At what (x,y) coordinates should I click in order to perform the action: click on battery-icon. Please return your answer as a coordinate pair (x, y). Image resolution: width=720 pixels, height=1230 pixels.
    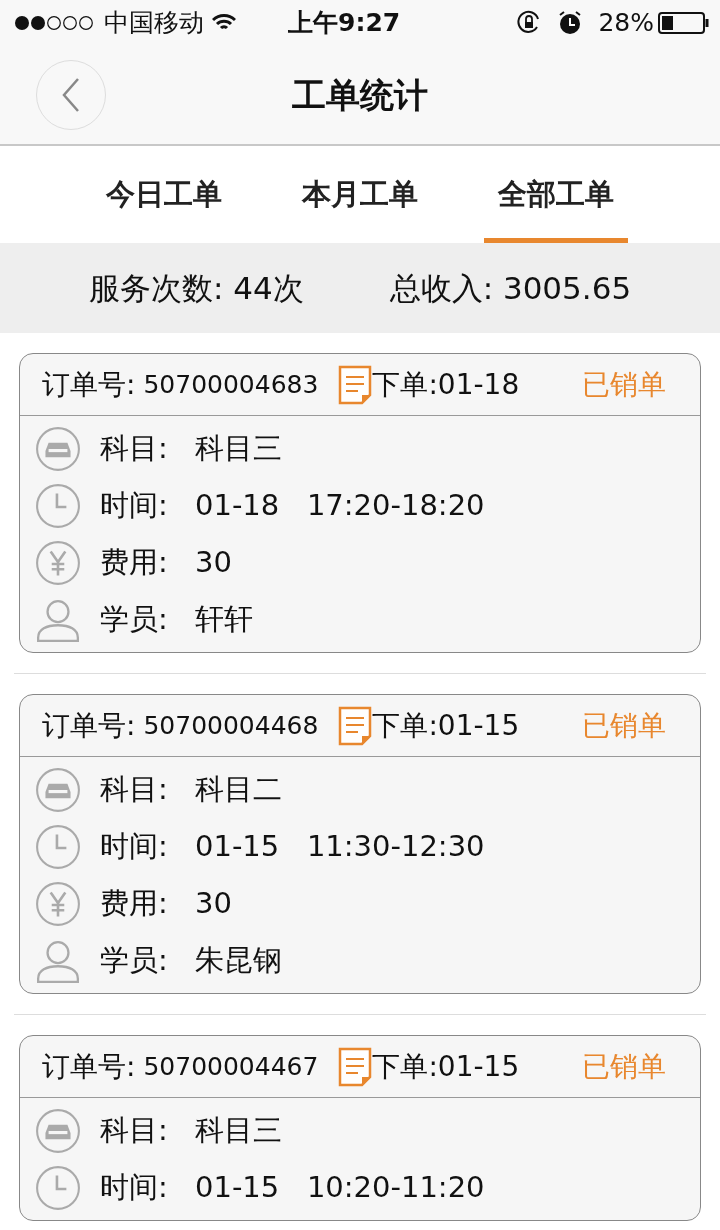
    Looking at the image, I should click on (684, 23).